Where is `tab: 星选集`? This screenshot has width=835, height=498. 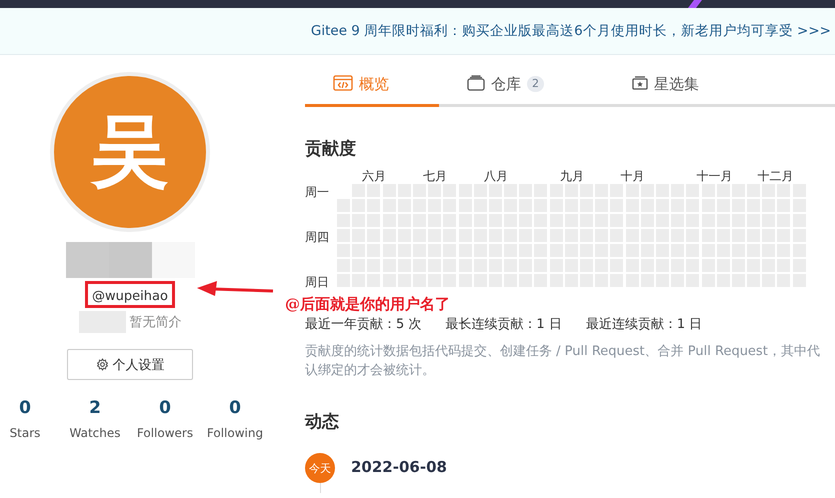
tab: 星选集 is located at coordinates (665, 91).